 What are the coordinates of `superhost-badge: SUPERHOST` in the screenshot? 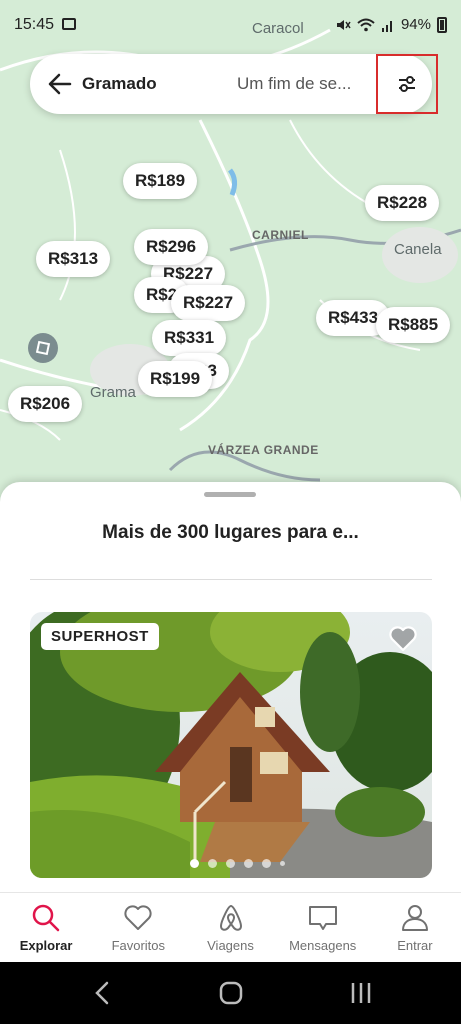 It's located at (100, 636).